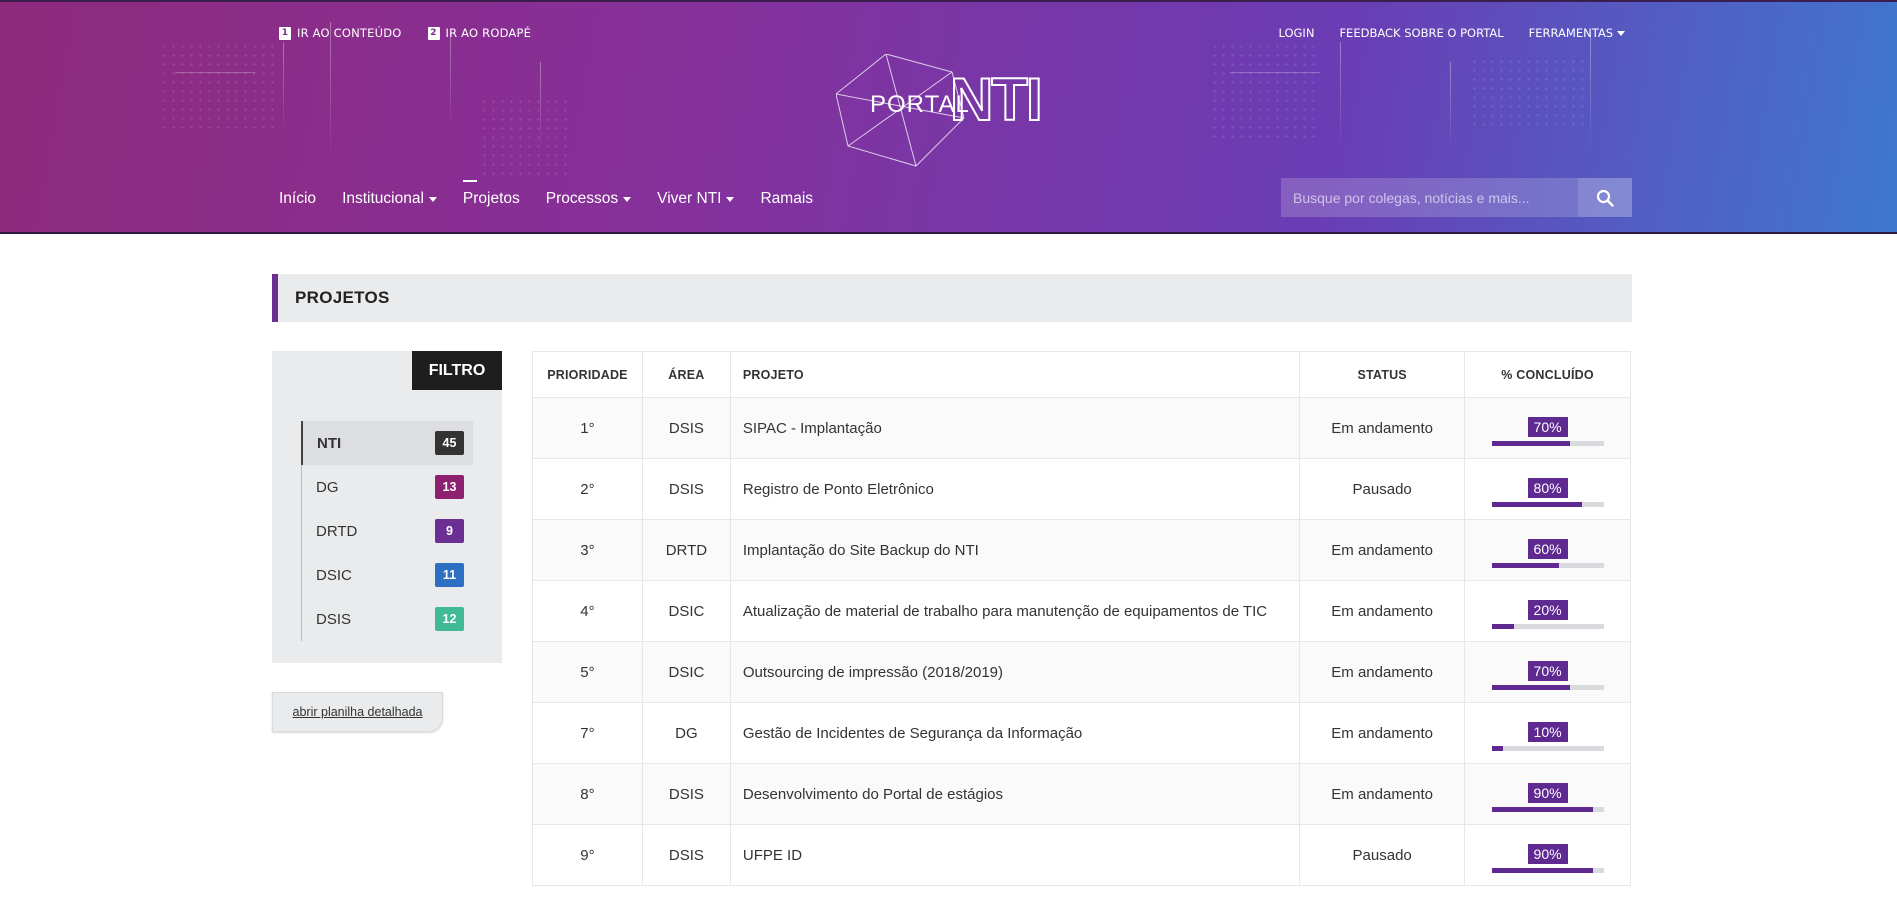 The width and height of the screenshot is (1897, 902). I want to click on percent-badge: 90%, so click(1547, 854).